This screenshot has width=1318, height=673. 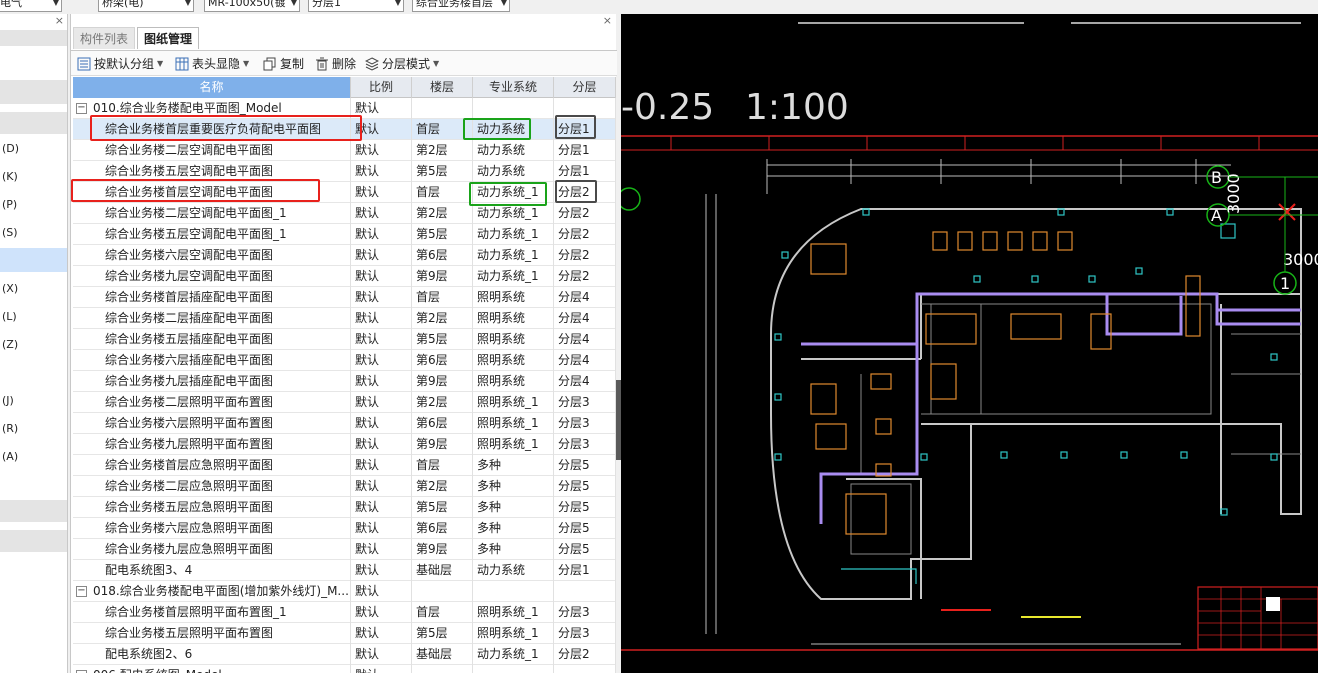 I want to click on layer-dropdown: 分层1 ▼, so click(x=356, y=6).